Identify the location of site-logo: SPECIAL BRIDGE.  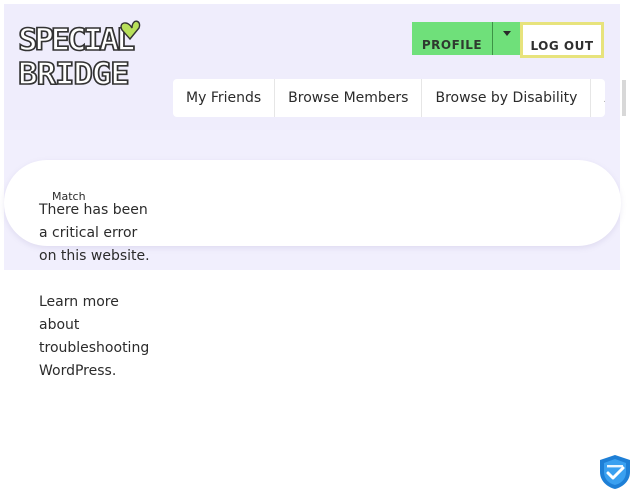
(81, 53).